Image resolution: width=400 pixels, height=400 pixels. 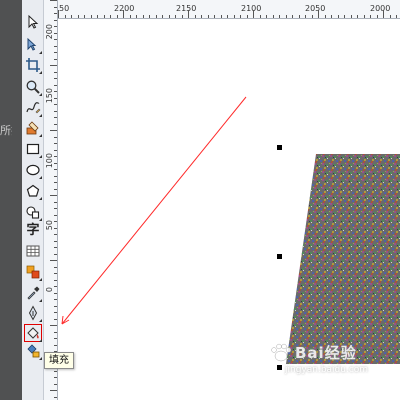 I want to click on horizontal-ruler: 50 2200 2150 2100 2050 2000, so click(x=229, y=9).